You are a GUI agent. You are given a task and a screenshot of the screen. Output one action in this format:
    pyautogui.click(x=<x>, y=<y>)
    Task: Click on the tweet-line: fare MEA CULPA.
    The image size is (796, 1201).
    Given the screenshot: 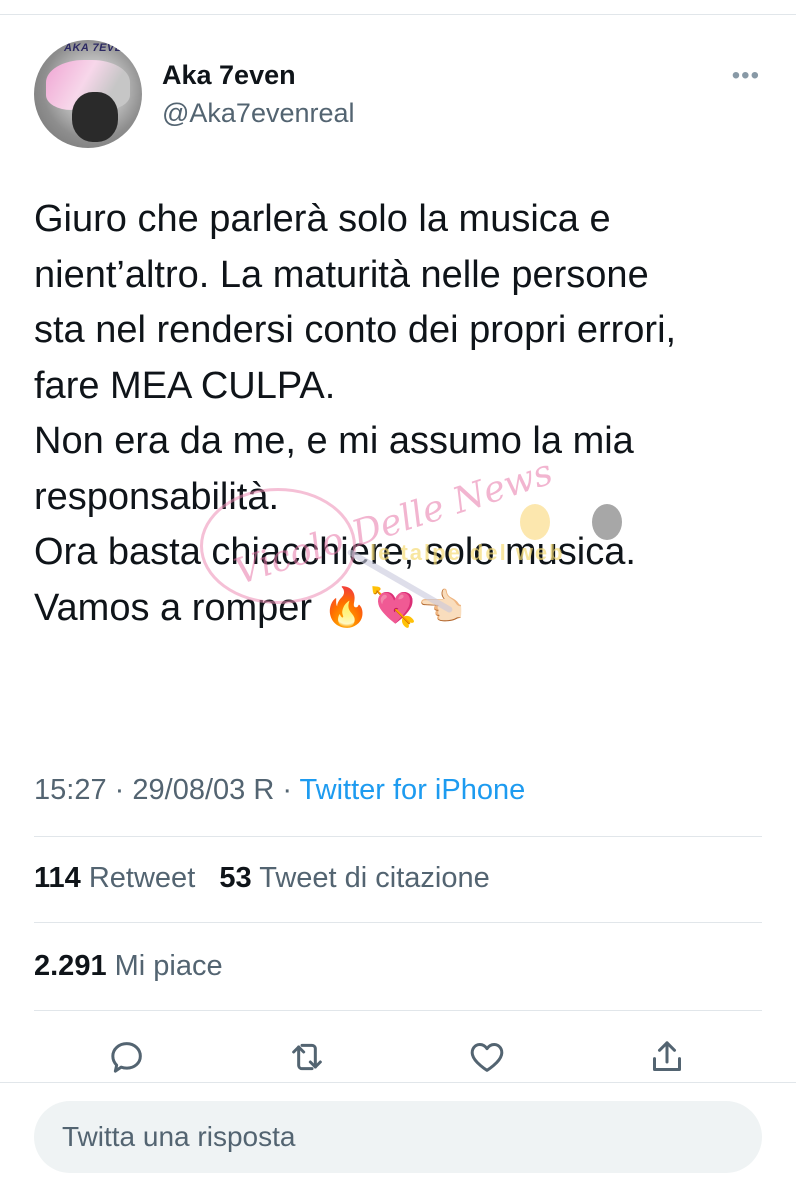 What is the action you would take?
    pyautogui.click(x=185, y=385)
    